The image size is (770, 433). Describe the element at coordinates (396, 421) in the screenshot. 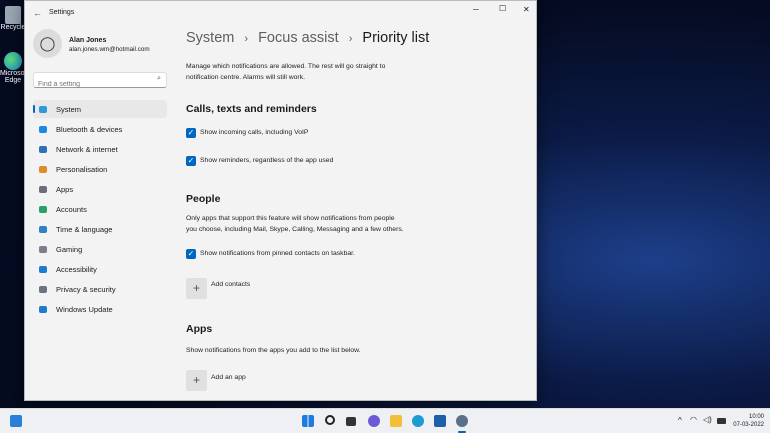

I see `file-explorer-icon` at that location.